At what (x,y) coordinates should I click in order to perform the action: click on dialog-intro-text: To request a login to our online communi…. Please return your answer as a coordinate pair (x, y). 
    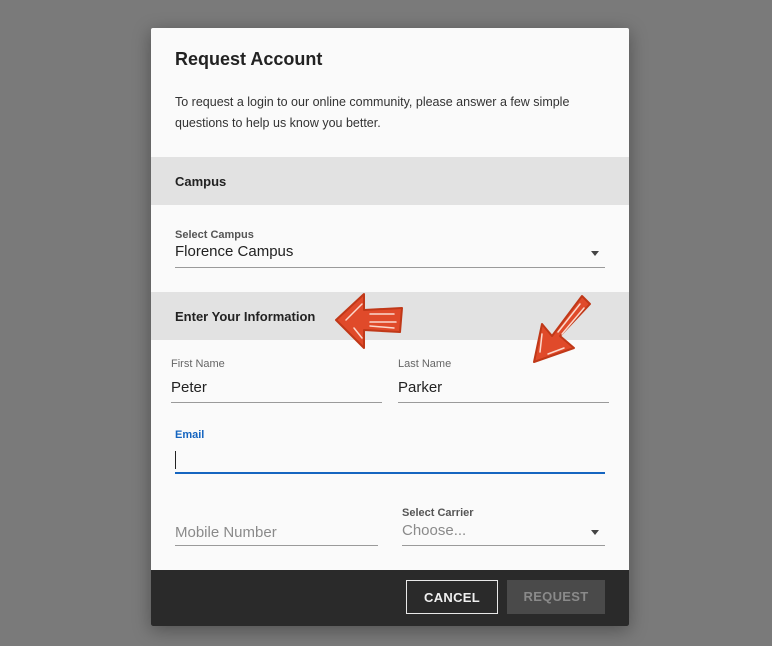
    Looking at the image, I should click on (372, 112).